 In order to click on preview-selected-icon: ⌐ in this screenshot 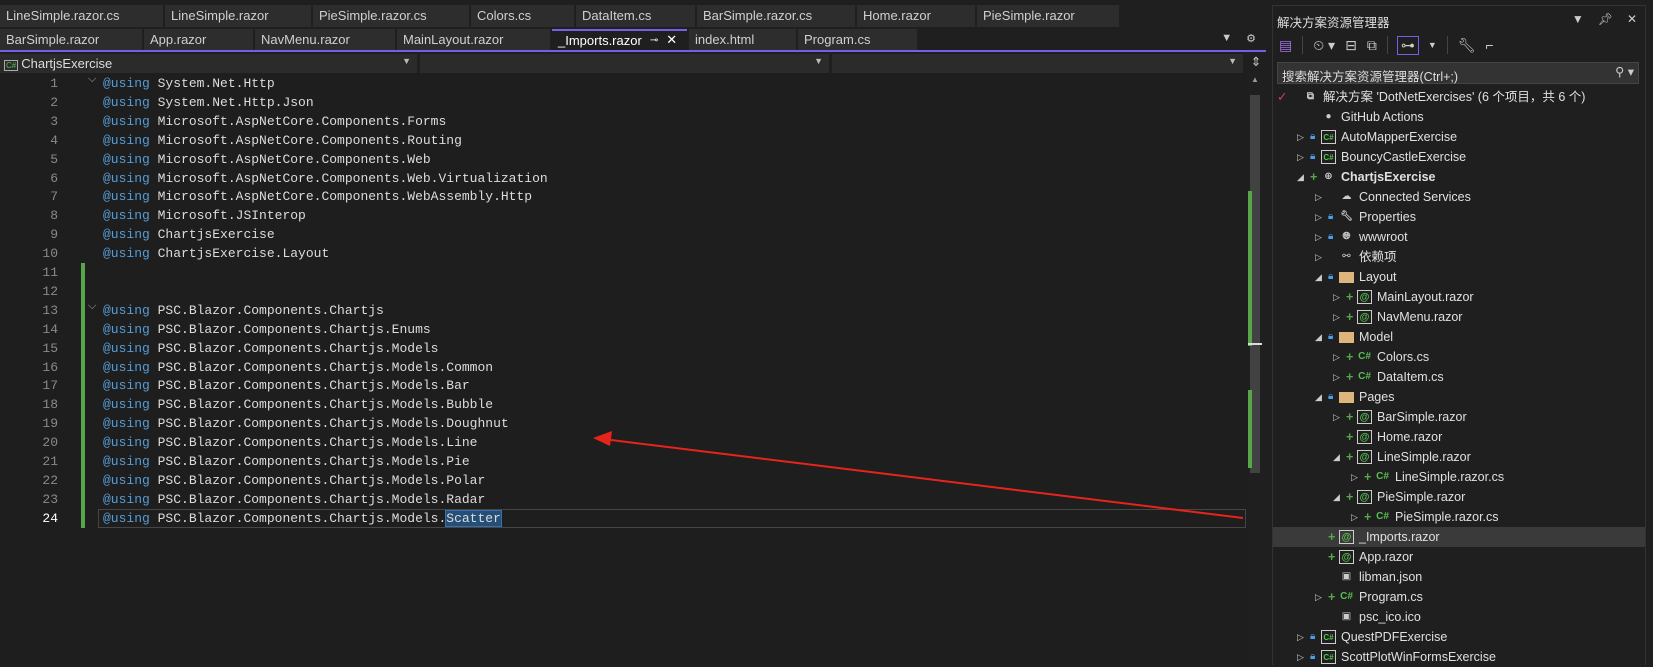, I will do `click(1490, 45)`.